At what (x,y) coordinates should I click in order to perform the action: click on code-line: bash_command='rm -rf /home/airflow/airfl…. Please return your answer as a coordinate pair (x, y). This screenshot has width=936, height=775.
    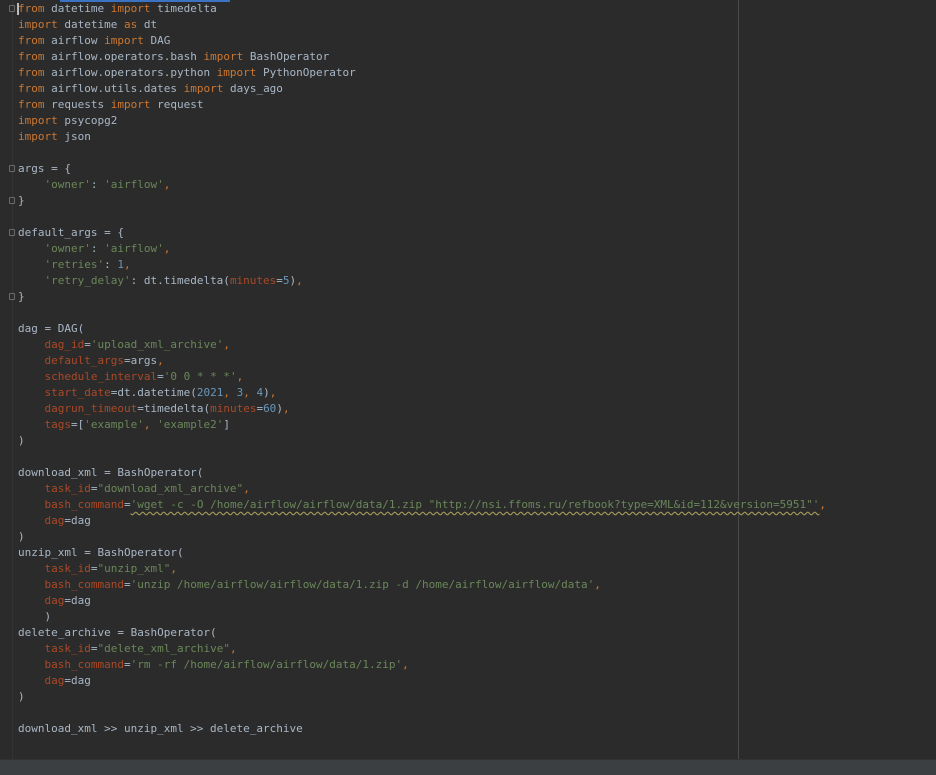
    Looking at the image, I should click on (477, 665).